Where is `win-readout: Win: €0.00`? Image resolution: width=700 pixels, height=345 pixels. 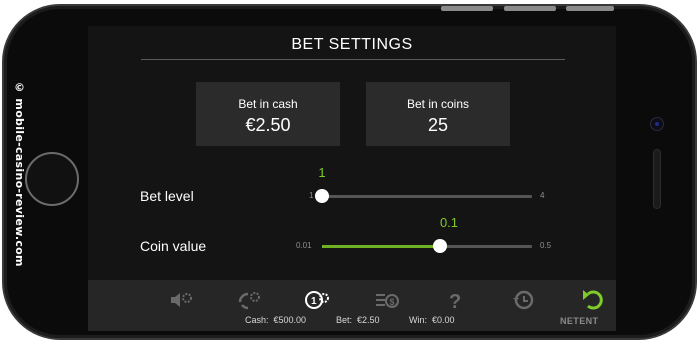
win-readout: Win: €0.00 is located at coordinates (432, 320).